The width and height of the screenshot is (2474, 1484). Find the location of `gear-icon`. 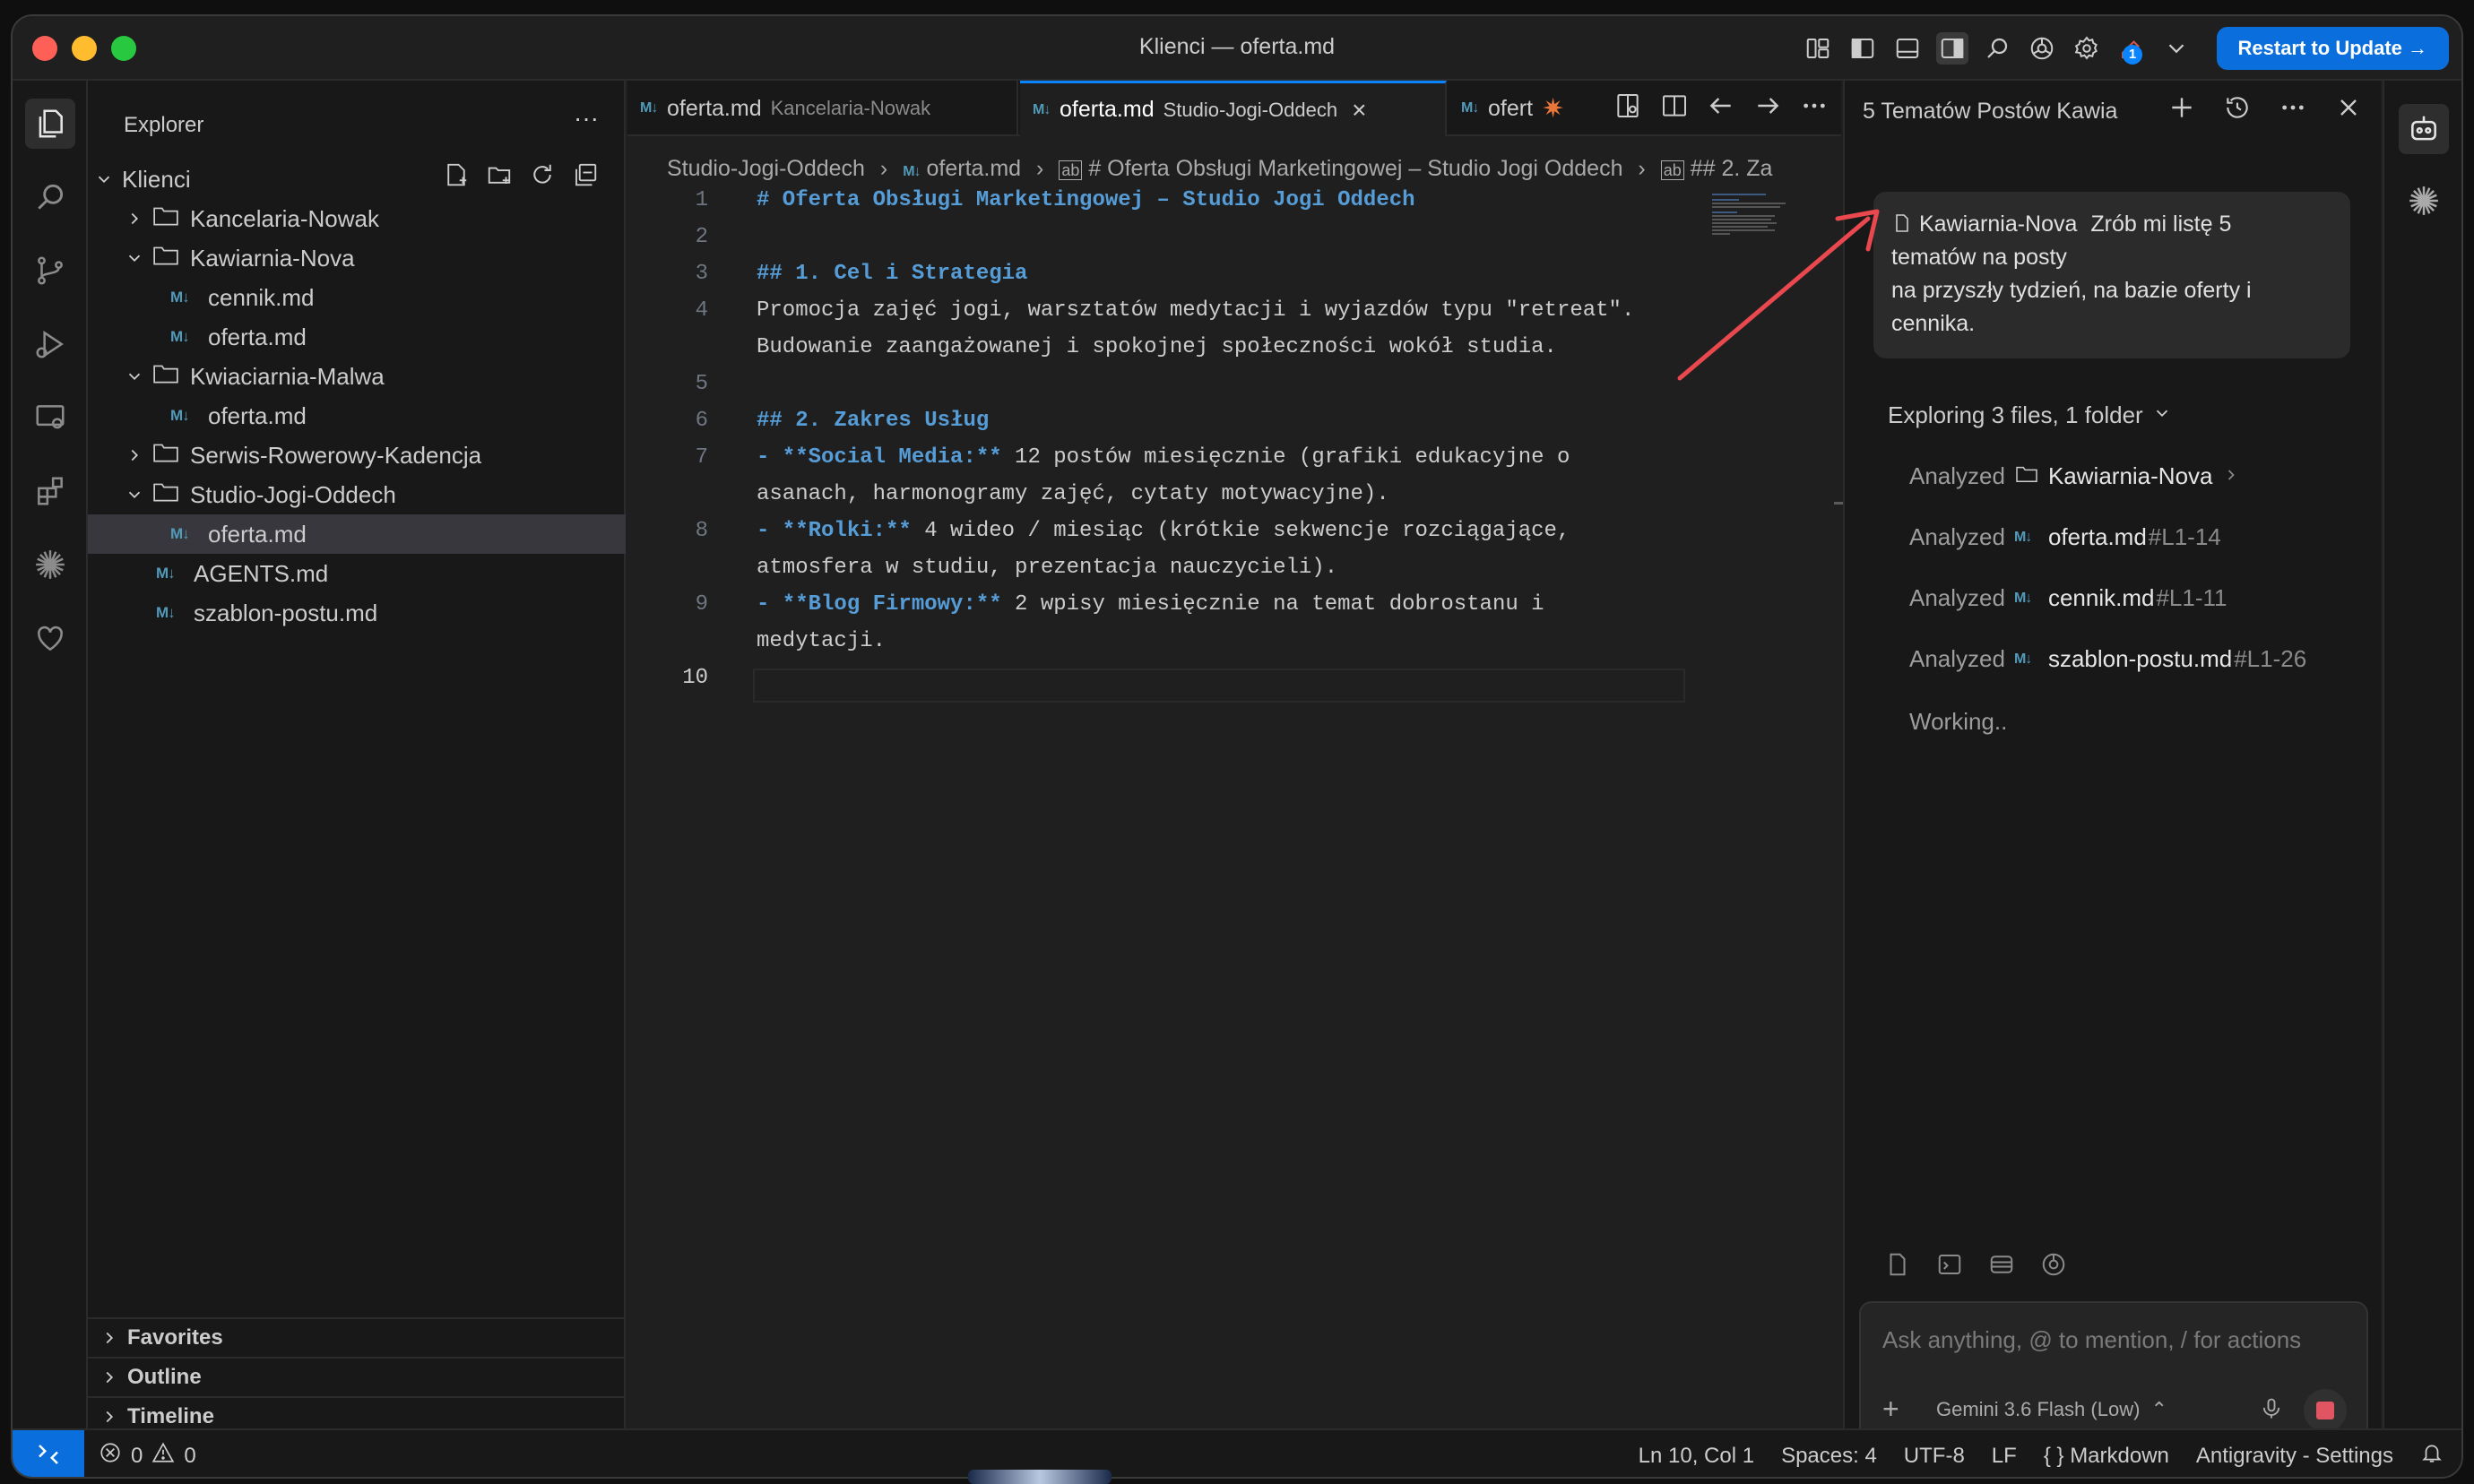

gear-icon is located at coordinates (2087, 48).